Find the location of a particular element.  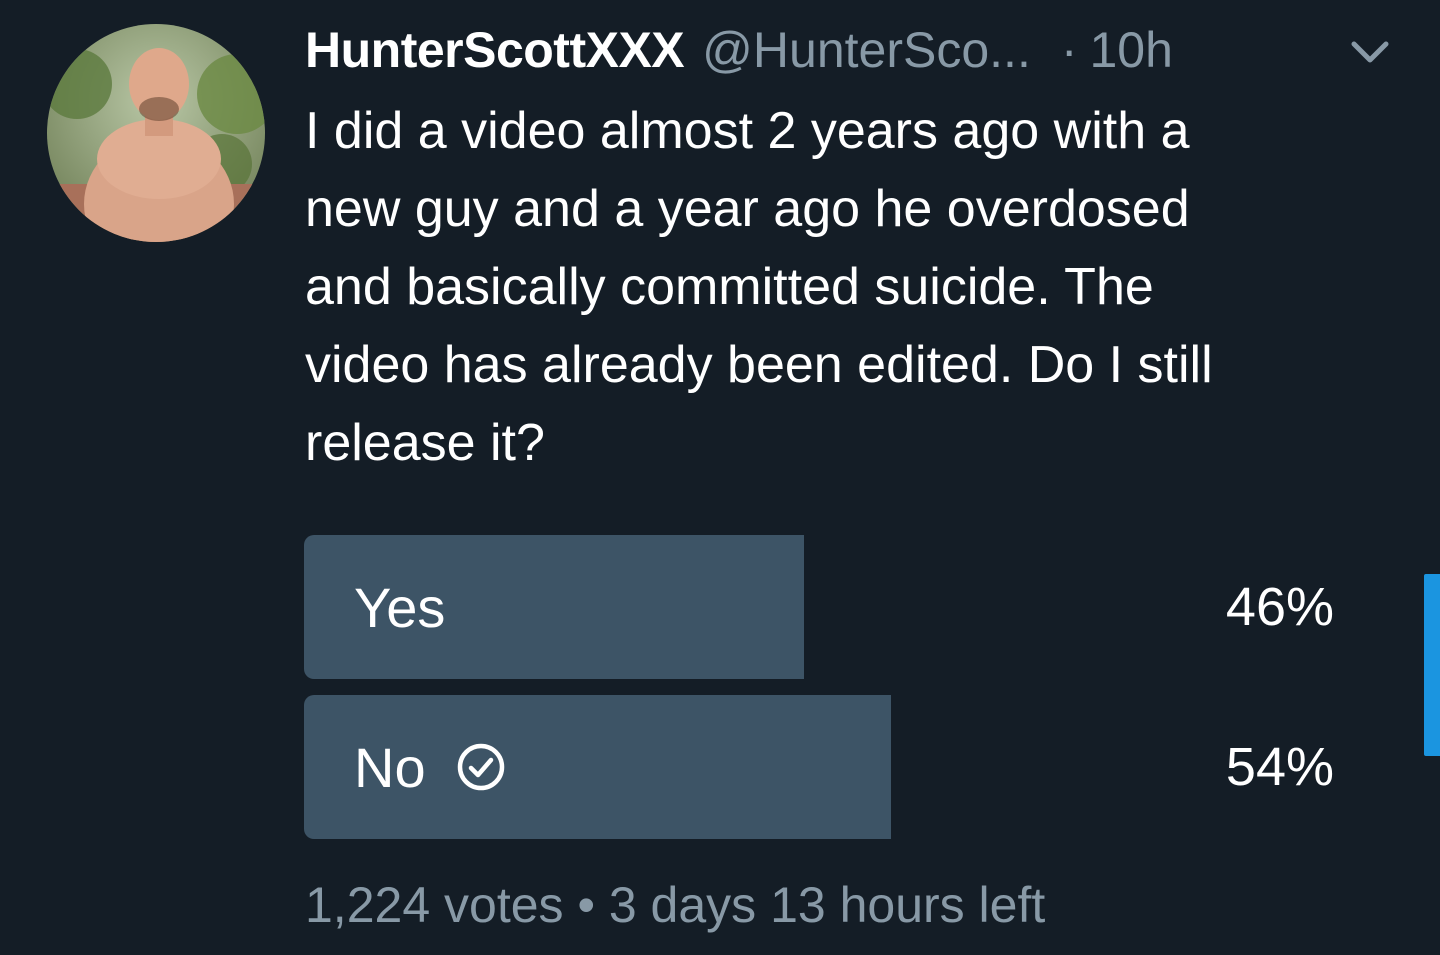

profile-photo is located at coordinates (156, 133).